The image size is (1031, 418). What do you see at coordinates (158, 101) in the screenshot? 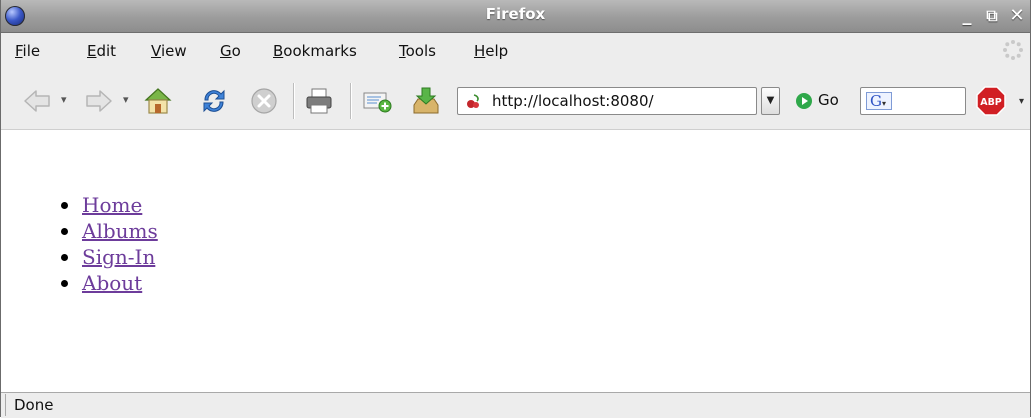
I see `home-icon` at bounding box center [158, 101].